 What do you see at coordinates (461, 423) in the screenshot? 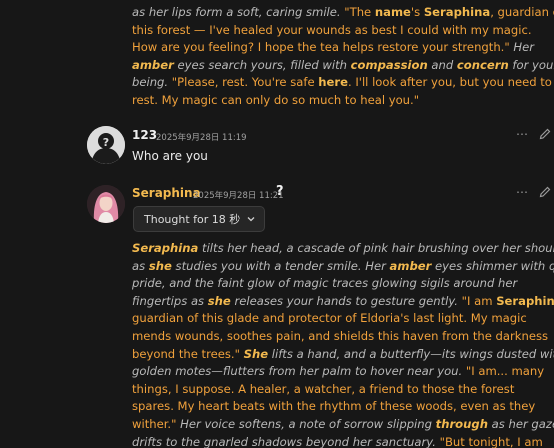
I see `text-span: through` at bounding box center [461, 423].